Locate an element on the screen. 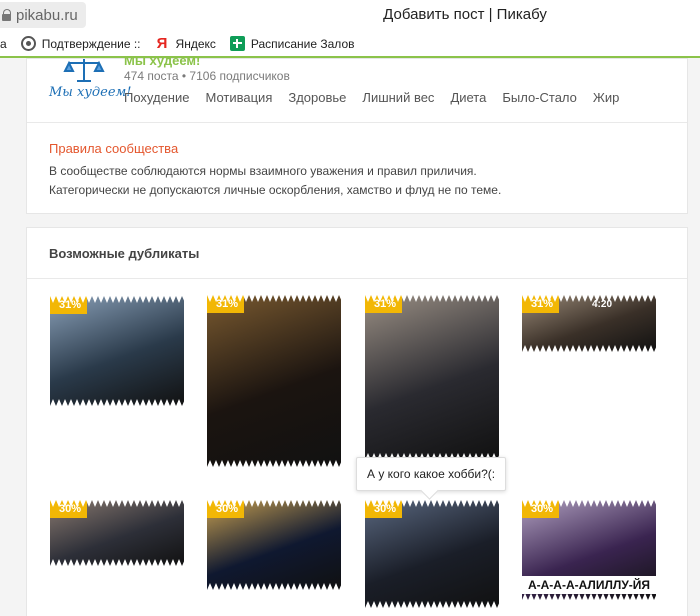 The image size is (700, 616). duplicate-thumbnail: 31% 4:20 is located at coordinates (589, 323).